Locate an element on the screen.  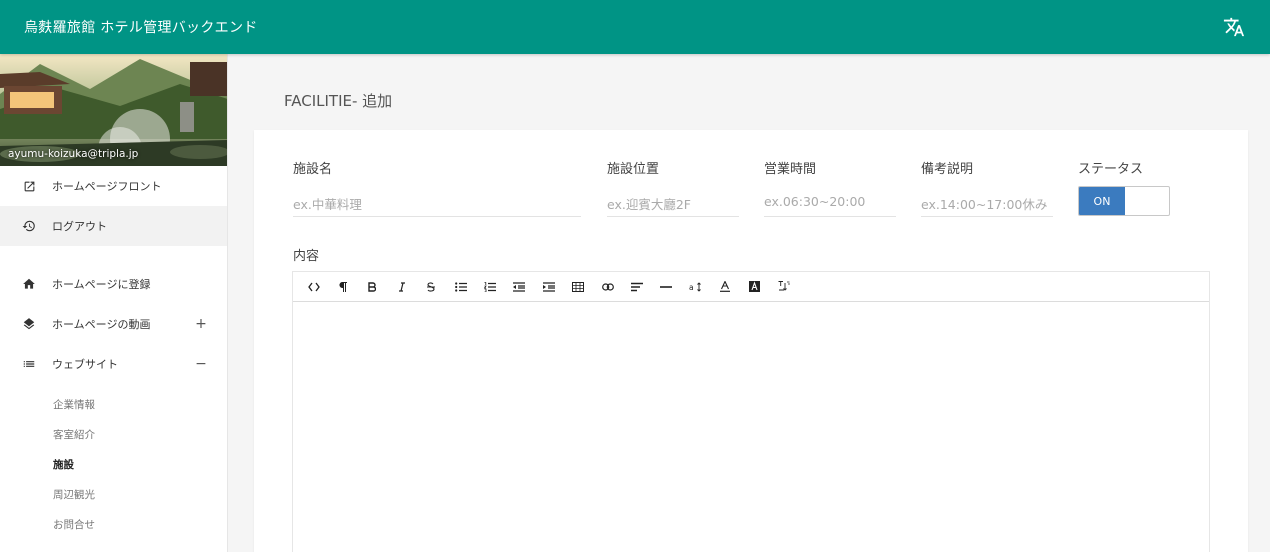
facility-name-input: ex.中華料理 is located at coordinates (437, 205).